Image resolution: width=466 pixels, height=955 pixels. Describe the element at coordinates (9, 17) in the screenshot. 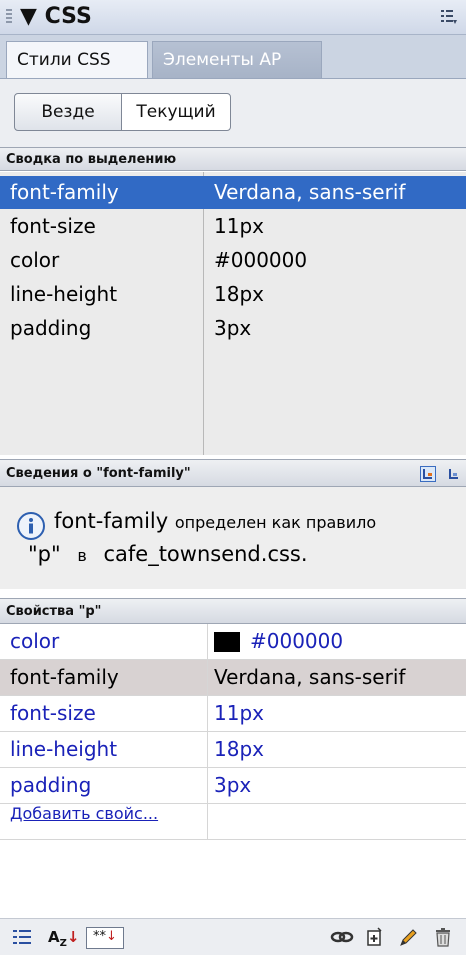

I see `drag-grip-icon` at that location.